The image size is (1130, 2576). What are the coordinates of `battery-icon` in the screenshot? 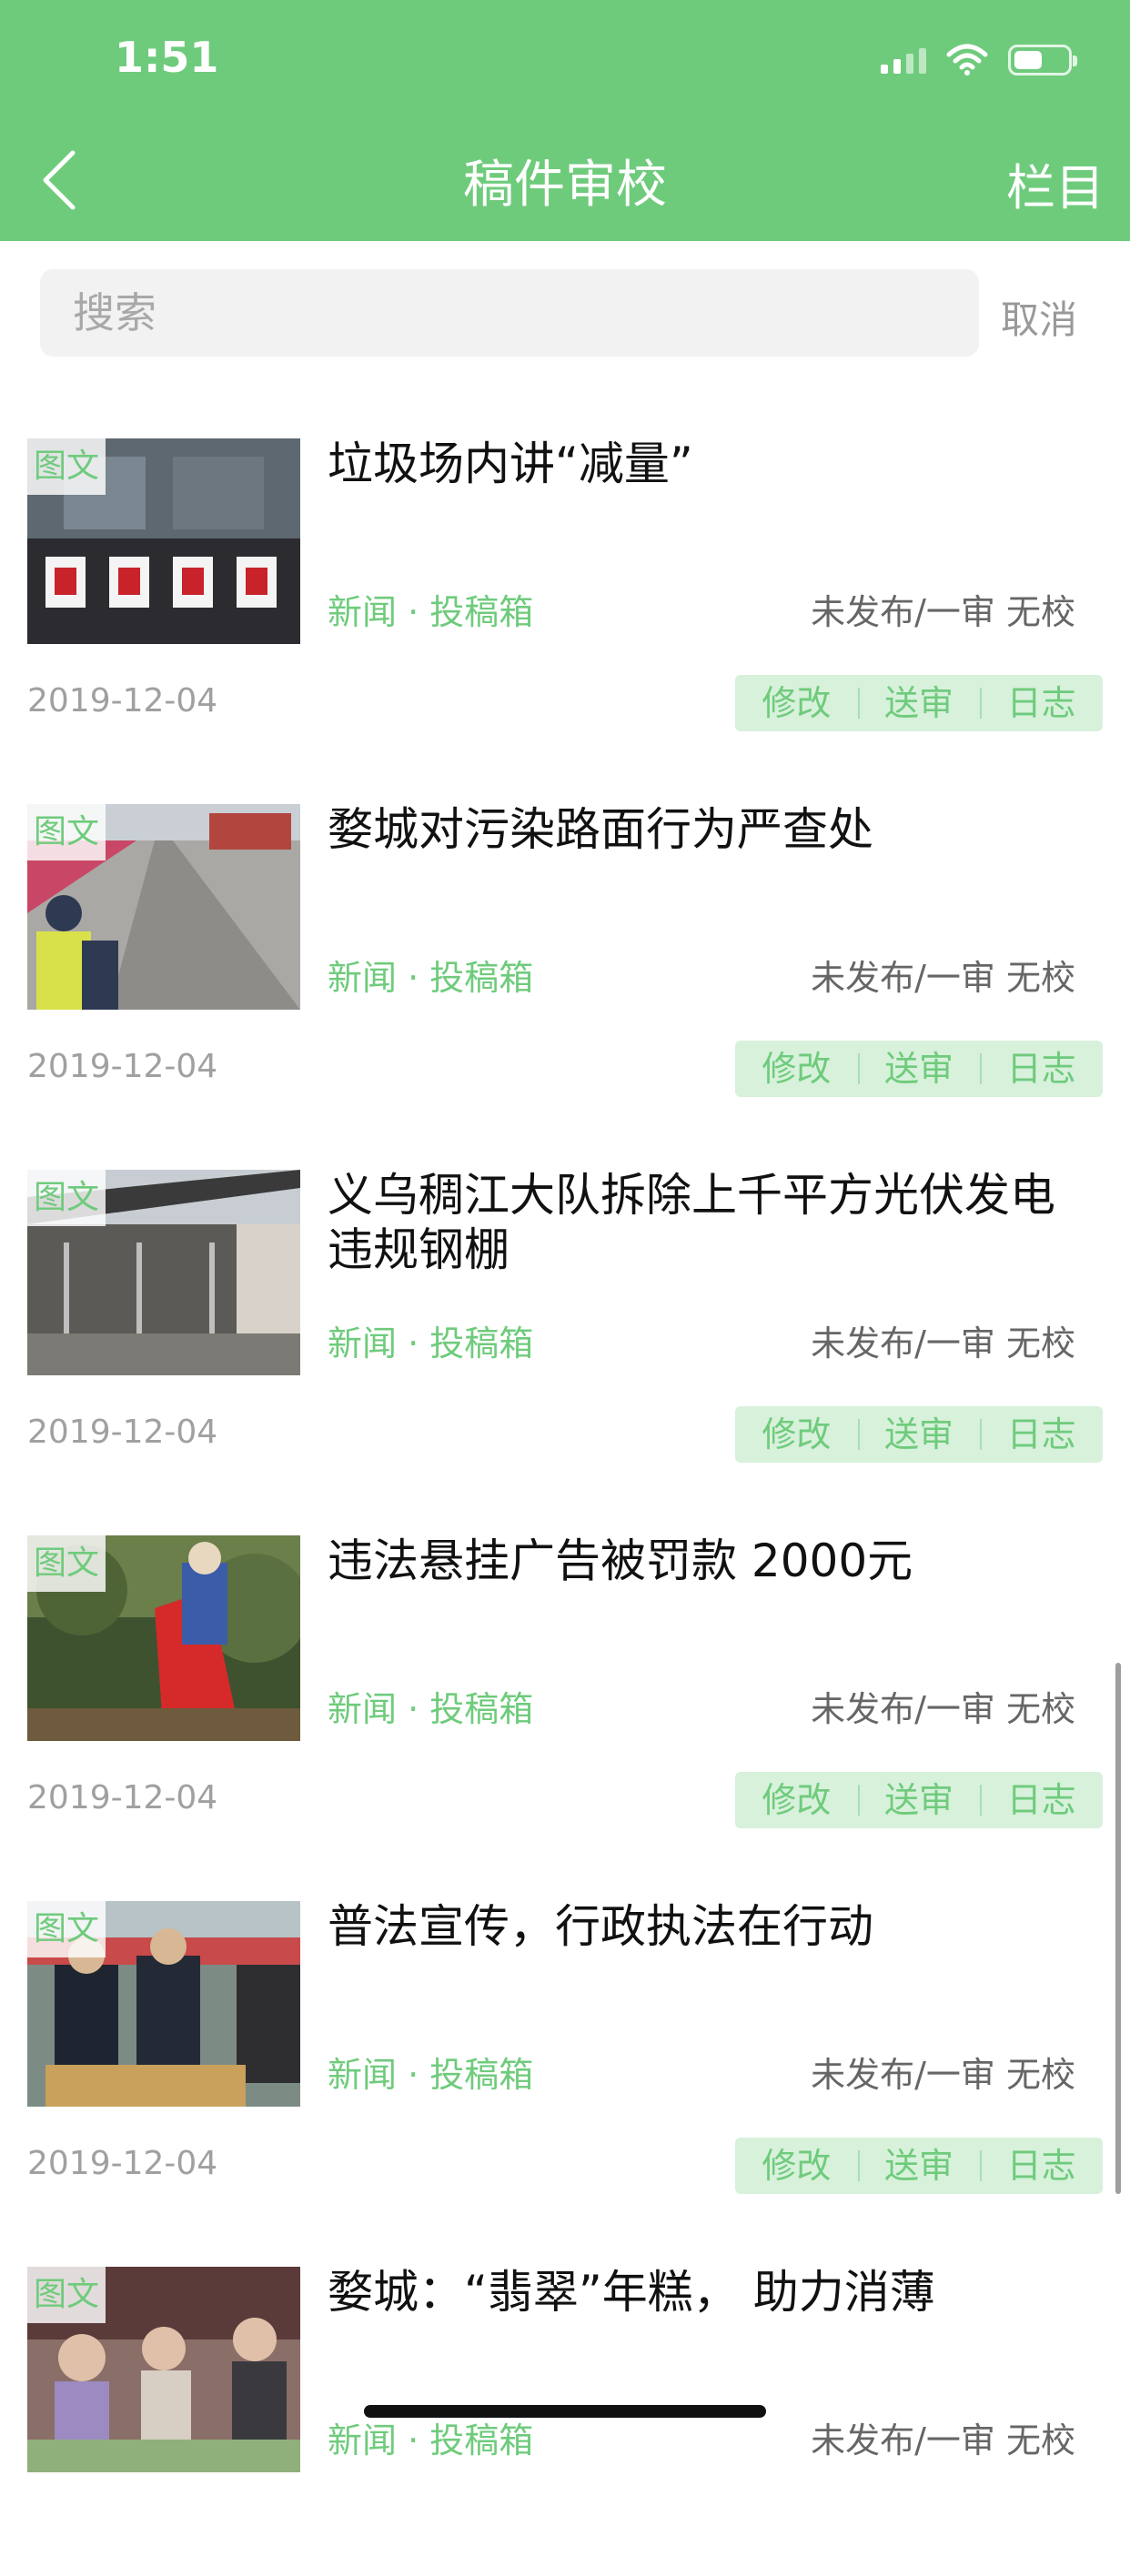 It's located at (1043, 60).